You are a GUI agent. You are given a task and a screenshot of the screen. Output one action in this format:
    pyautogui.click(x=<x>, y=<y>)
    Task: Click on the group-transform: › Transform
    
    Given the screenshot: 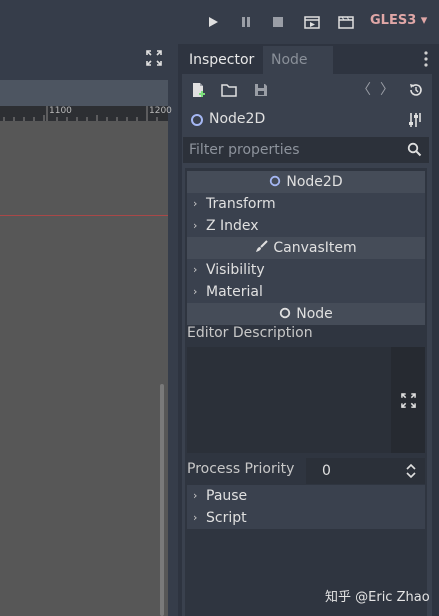 What is the action you would take?
    pyautogui.click(x=306, y=204)
    